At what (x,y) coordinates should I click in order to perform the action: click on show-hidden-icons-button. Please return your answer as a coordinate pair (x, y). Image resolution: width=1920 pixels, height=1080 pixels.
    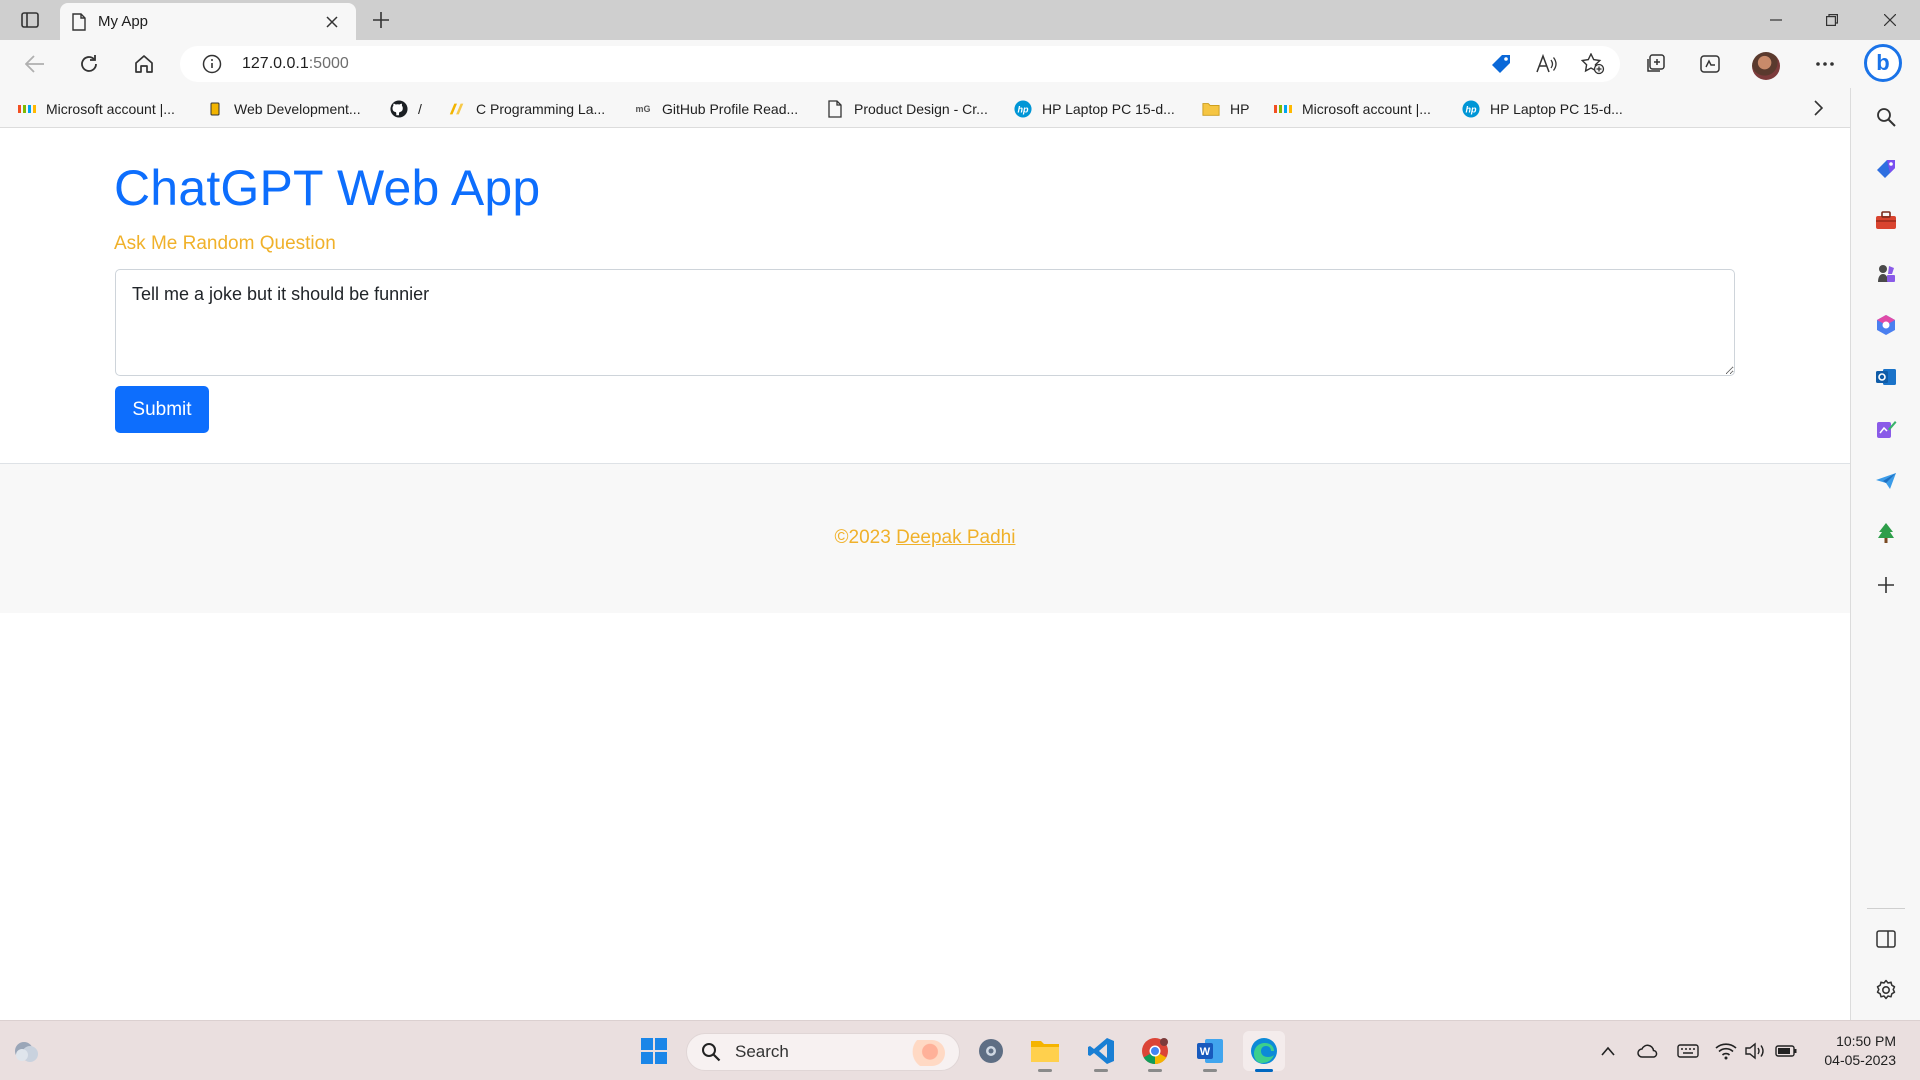
    Looking at the image, I should click on (1608, 1051).